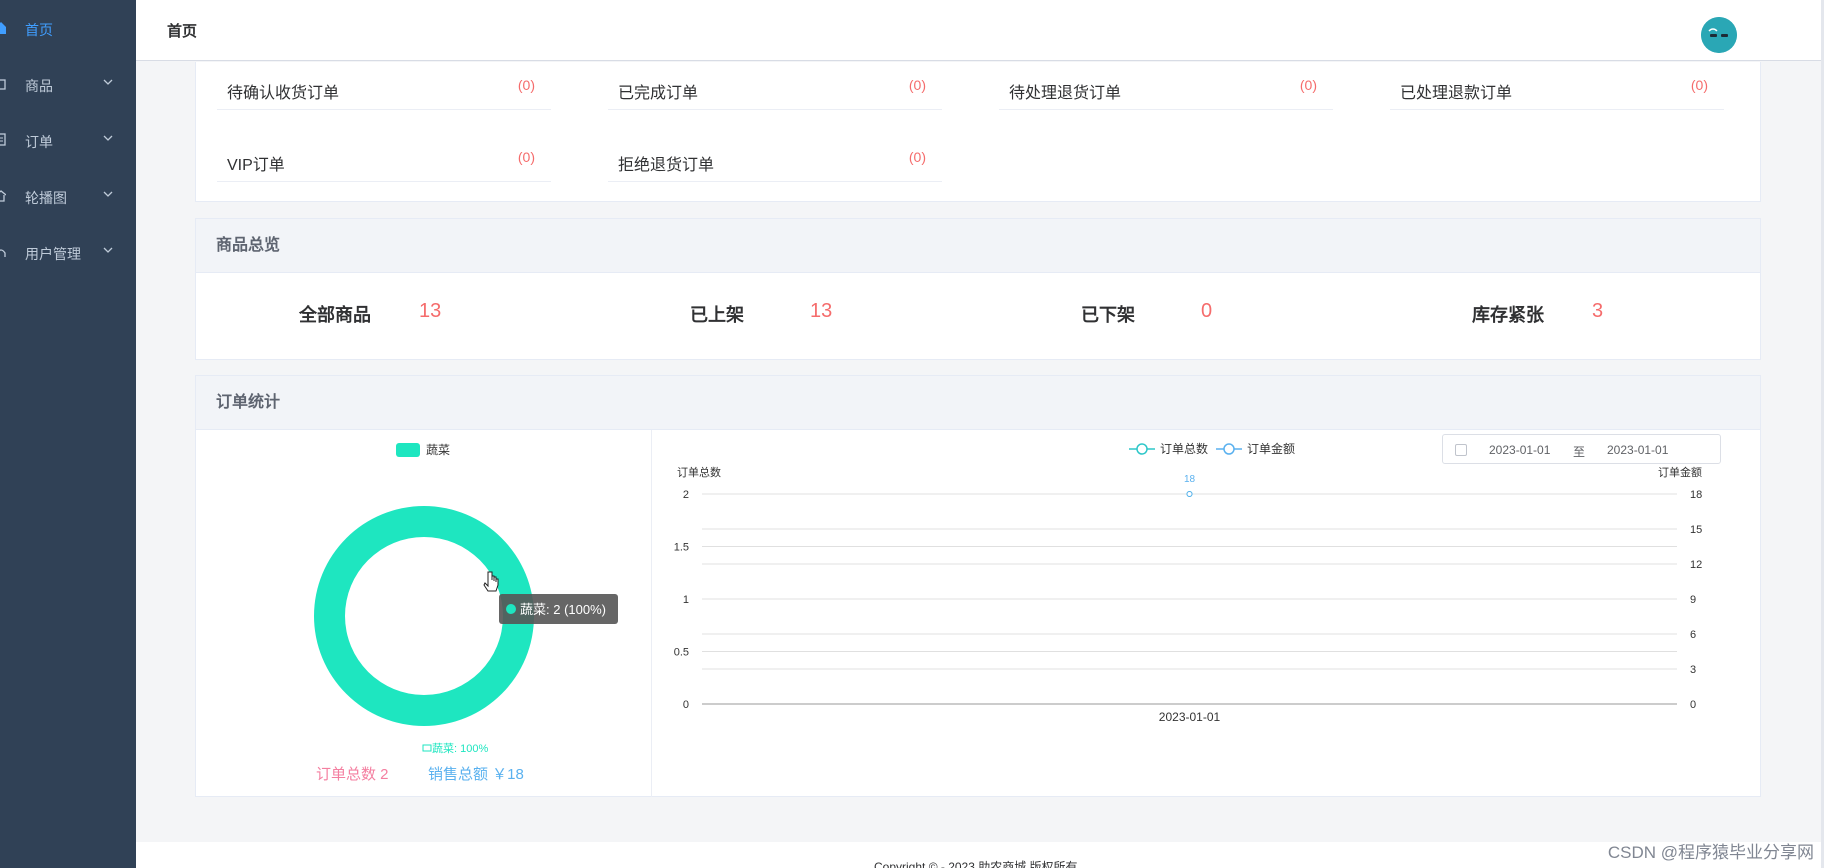 The image size is (1824, 868). I want to click on status-item-vip: VIP订单 (0), so click(384, 158).